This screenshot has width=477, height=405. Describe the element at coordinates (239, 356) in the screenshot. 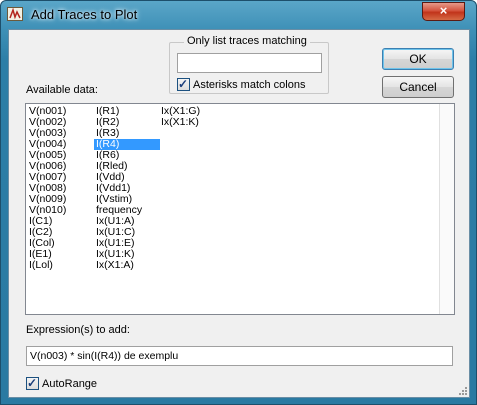

I see `expression-input: V(n003) * sin(I(R4)) de exemplu` at that location.